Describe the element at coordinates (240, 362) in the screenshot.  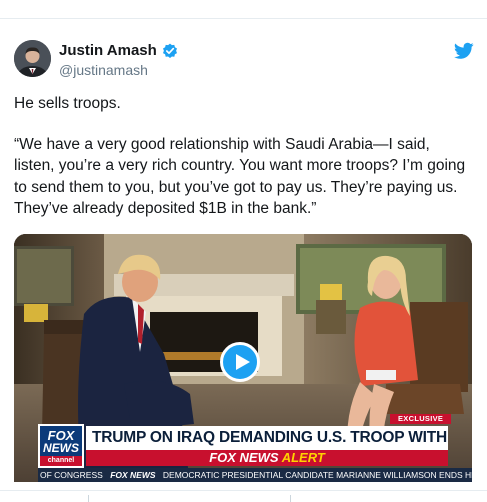
I see `play-button` at that location.